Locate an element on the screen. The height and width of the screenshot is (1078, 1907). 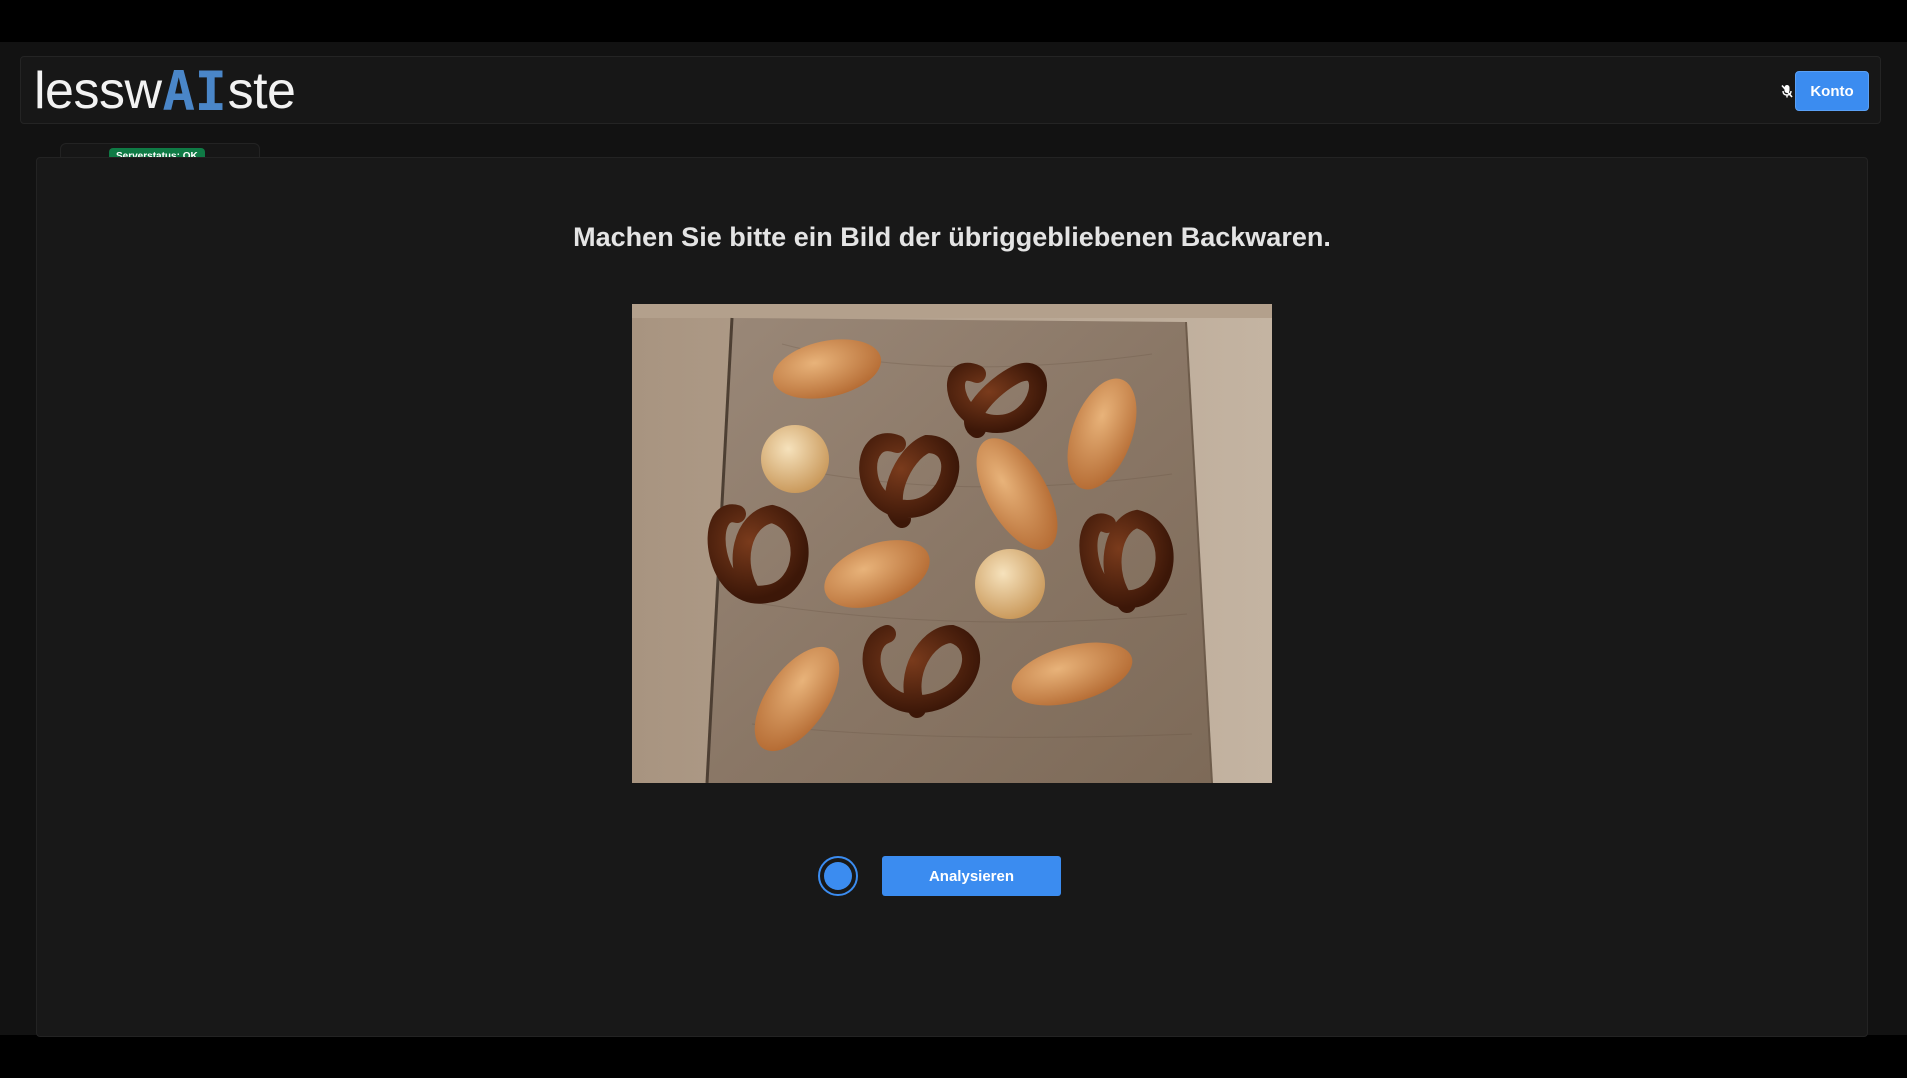
analyze-button: Analysieren is located at coordinates (971, 876).